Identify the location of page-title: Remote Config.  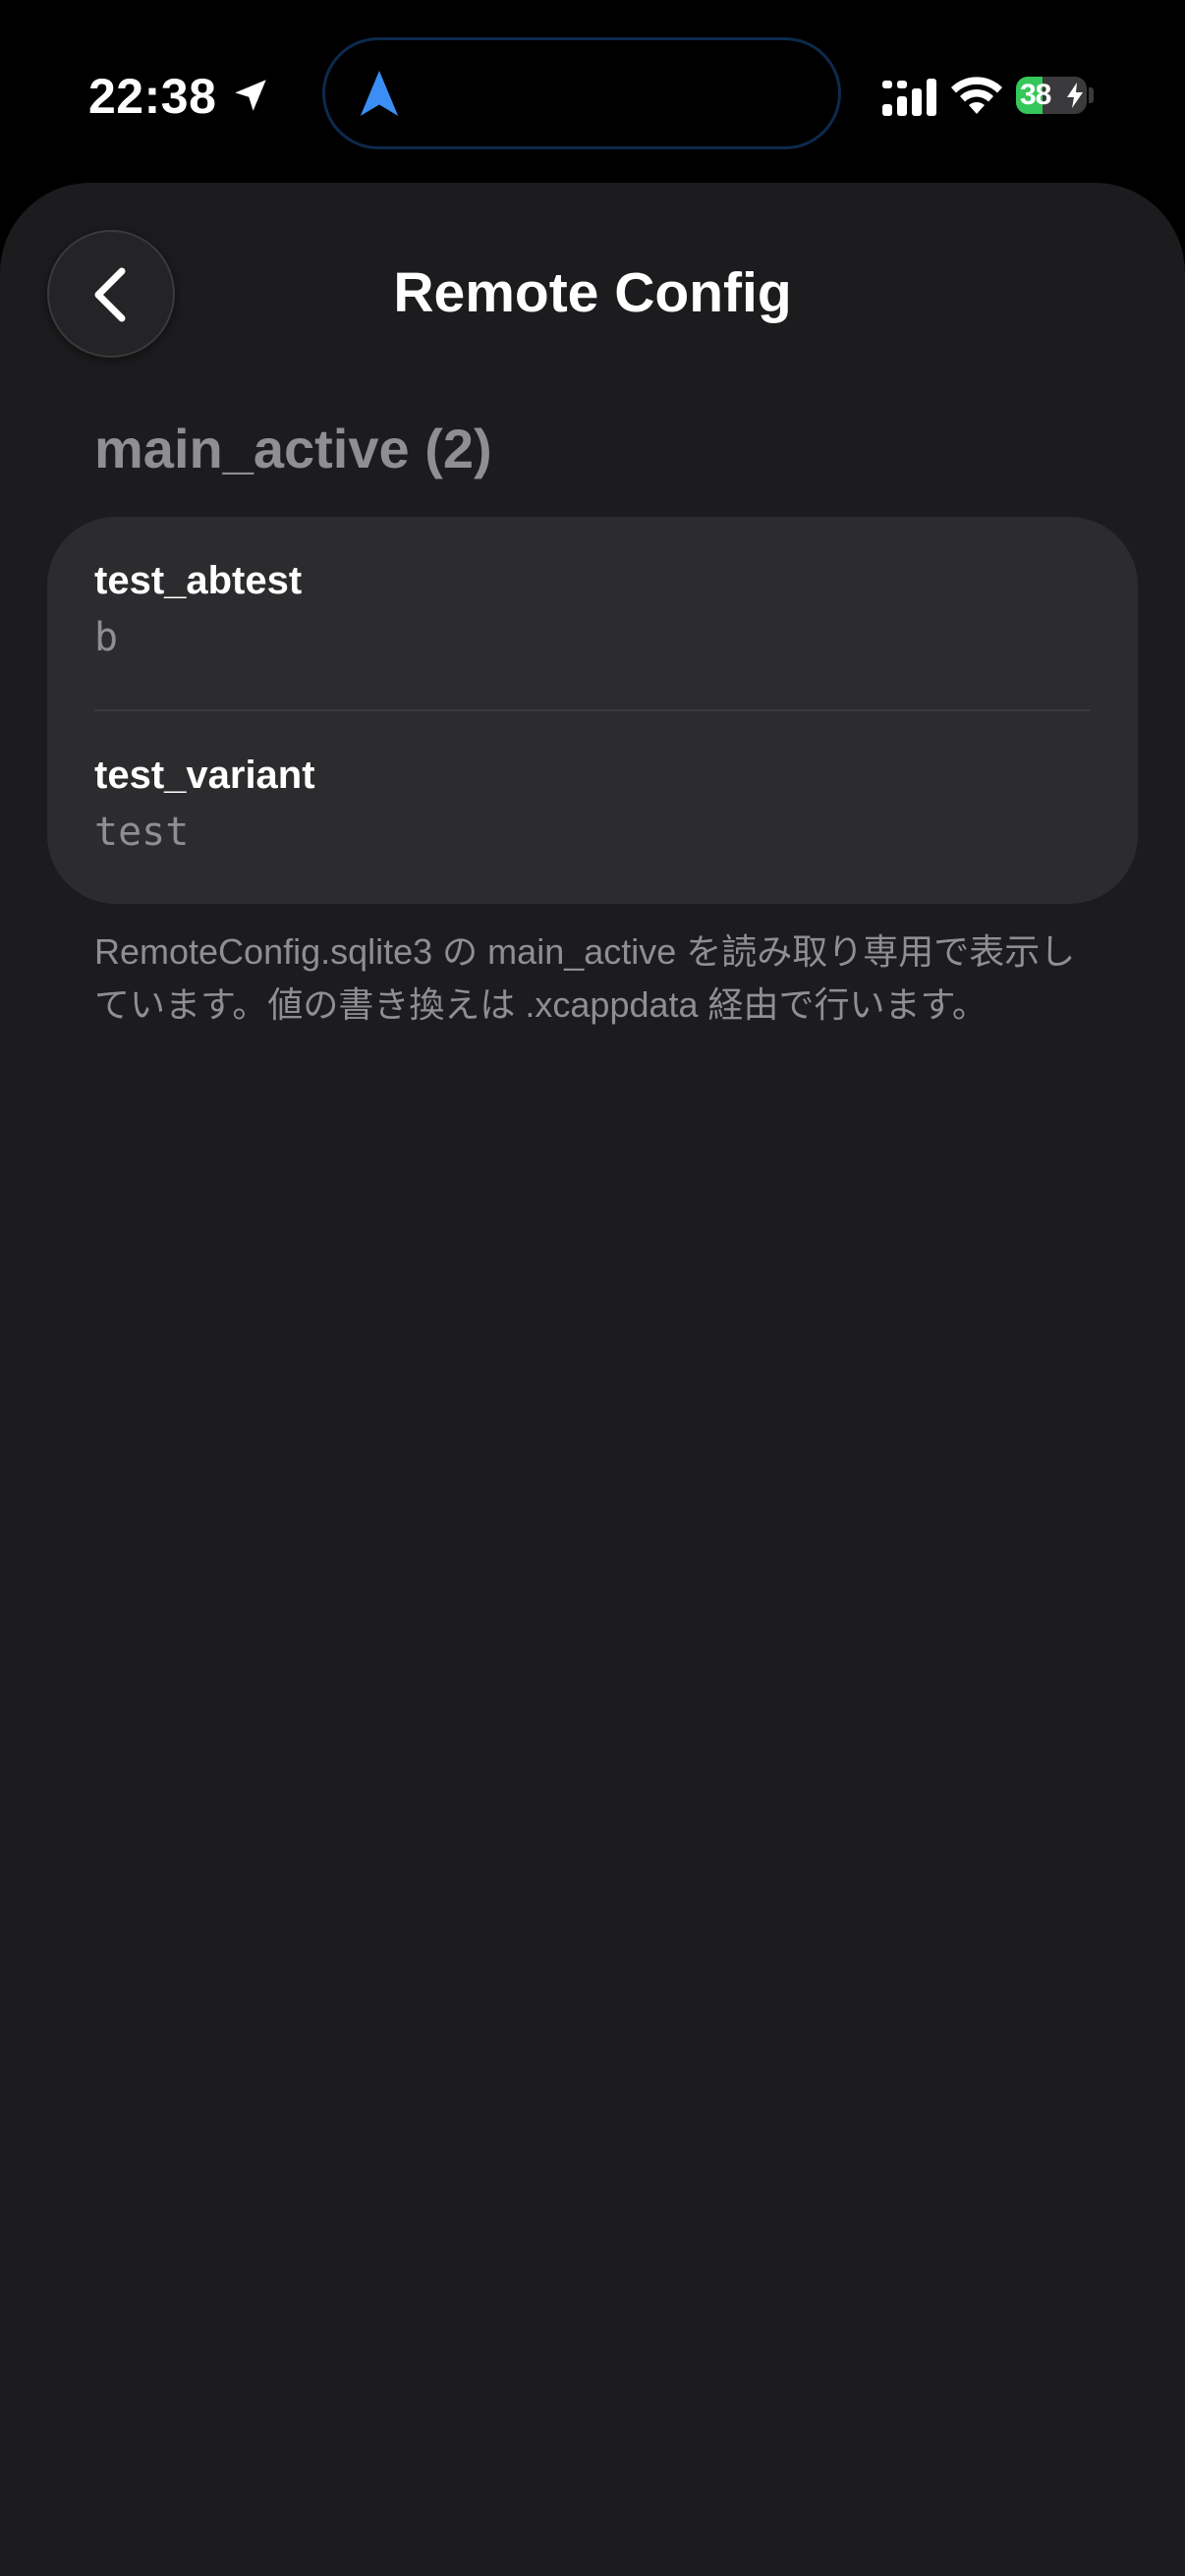
(592, 292).